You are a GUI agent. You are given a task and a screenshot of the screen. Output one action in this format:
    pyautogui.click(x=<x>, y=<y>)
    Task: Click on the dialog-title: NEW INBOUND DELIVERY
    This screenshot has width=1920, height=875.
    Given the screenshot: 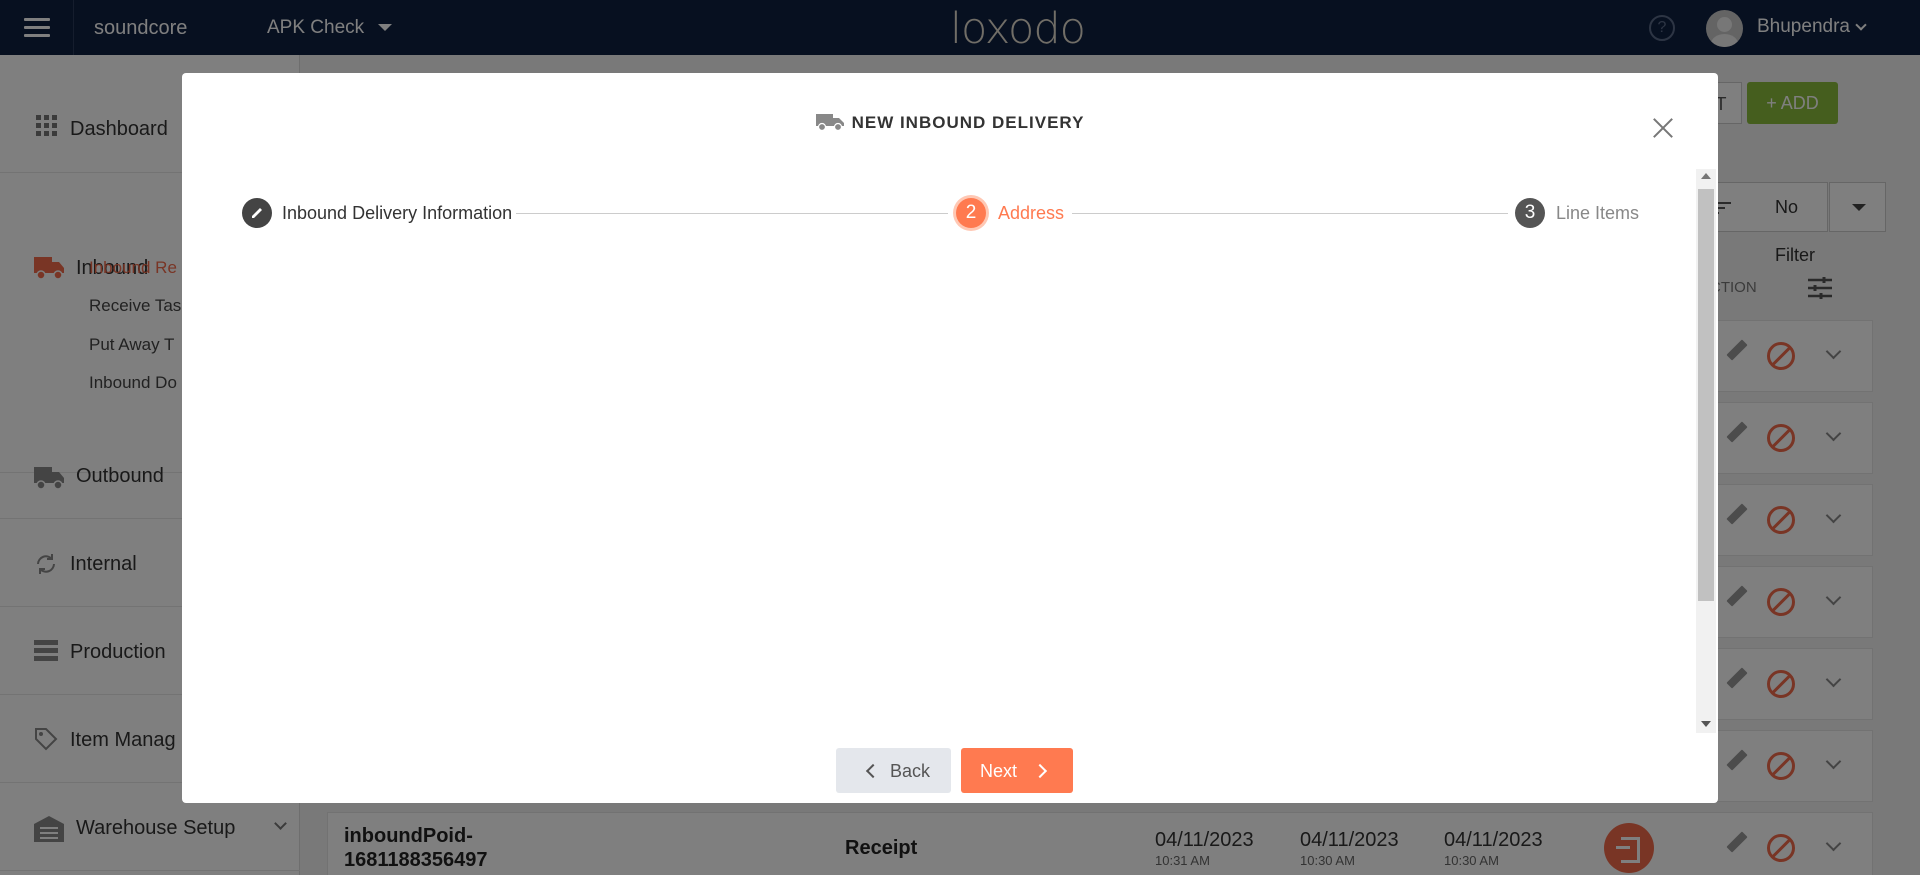 What is the action you would take?
    pyautogui.click(x=950, y=123)
    